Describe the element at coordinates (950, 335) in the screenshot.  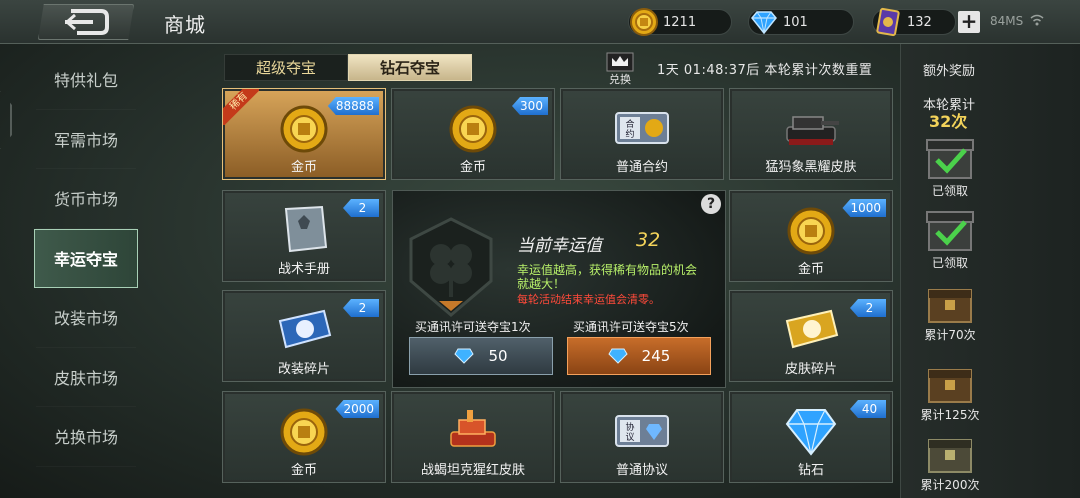
I see `reward-label: 累计70次` at that location.